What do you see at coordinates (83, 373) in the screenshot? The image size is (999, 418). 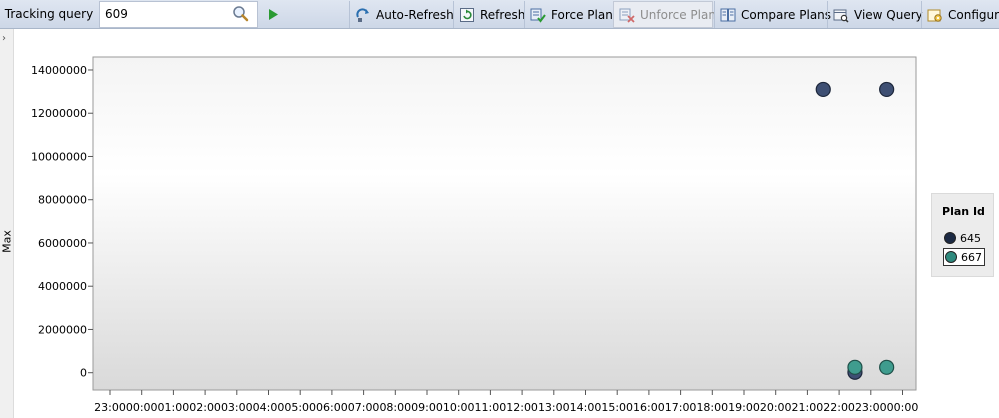 I see `y-tick-label: 0` at bounding box center [83, 373].